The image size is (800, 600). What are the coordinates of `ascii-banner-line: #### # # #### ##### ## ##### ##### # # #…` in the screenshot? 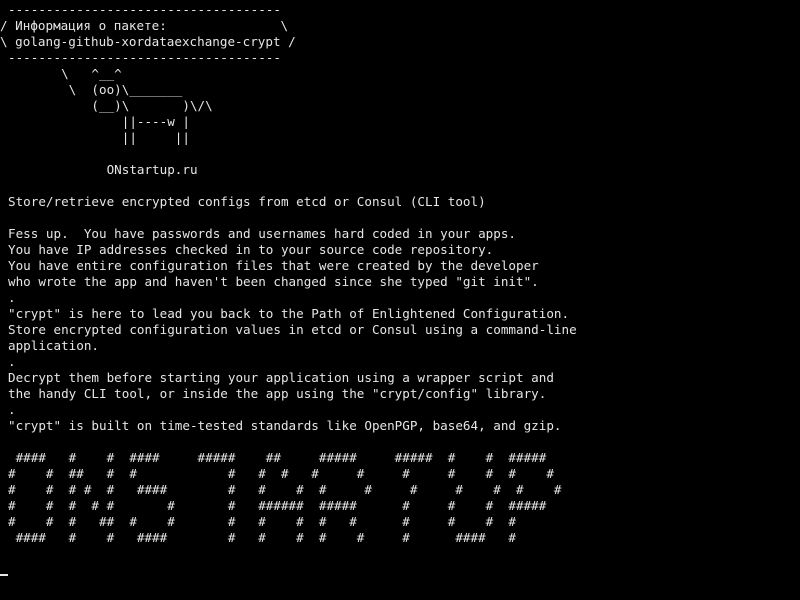 It's located at (277, 457).